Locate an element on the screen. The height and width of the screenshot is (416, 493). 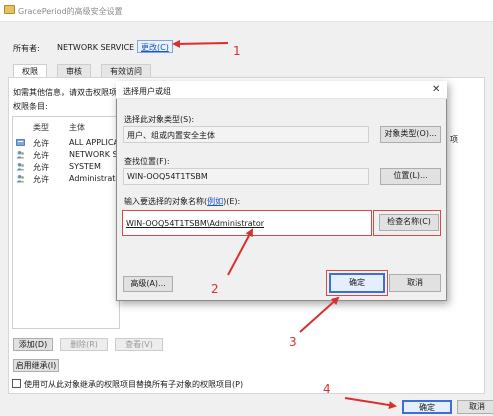
permission-principal: NETWORK SE is located at coordinates (94, 154).